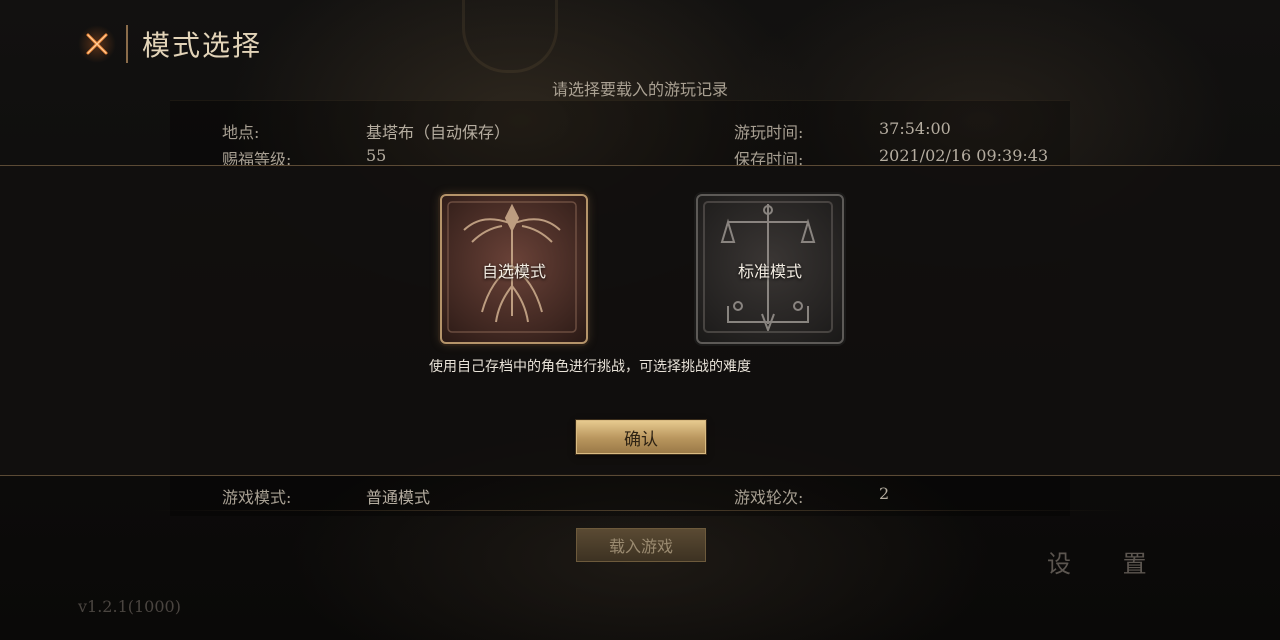 This screenshot has width=1280, height=640. What do you see at coordinates (915, 128) in the screenshot?
I see `playtime-value: 37:54:00` at bounding box center [915, 128].